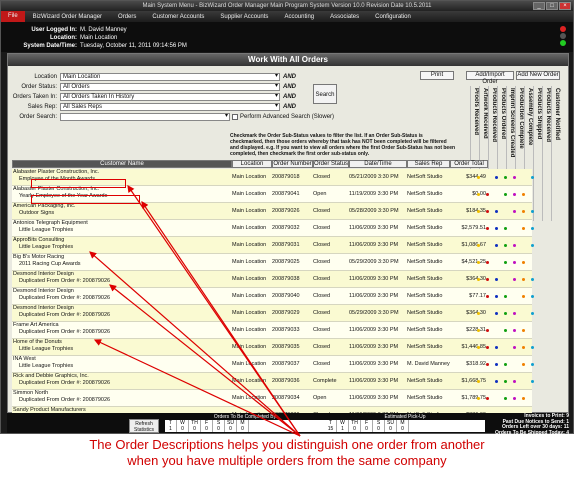 This screenshot has height=497, width=574. Describe the element at coordinates (292, 164) in the screenshot. I see `col-order-number: Order Number` at that location.